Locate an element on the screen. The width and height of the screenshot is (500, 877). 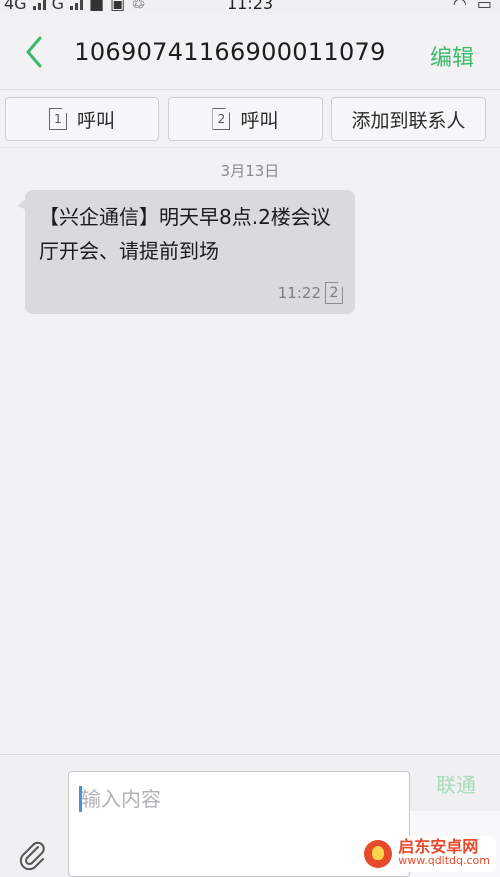
watermark-url: www.qdltdq.com is located at coordinates (444, 861).